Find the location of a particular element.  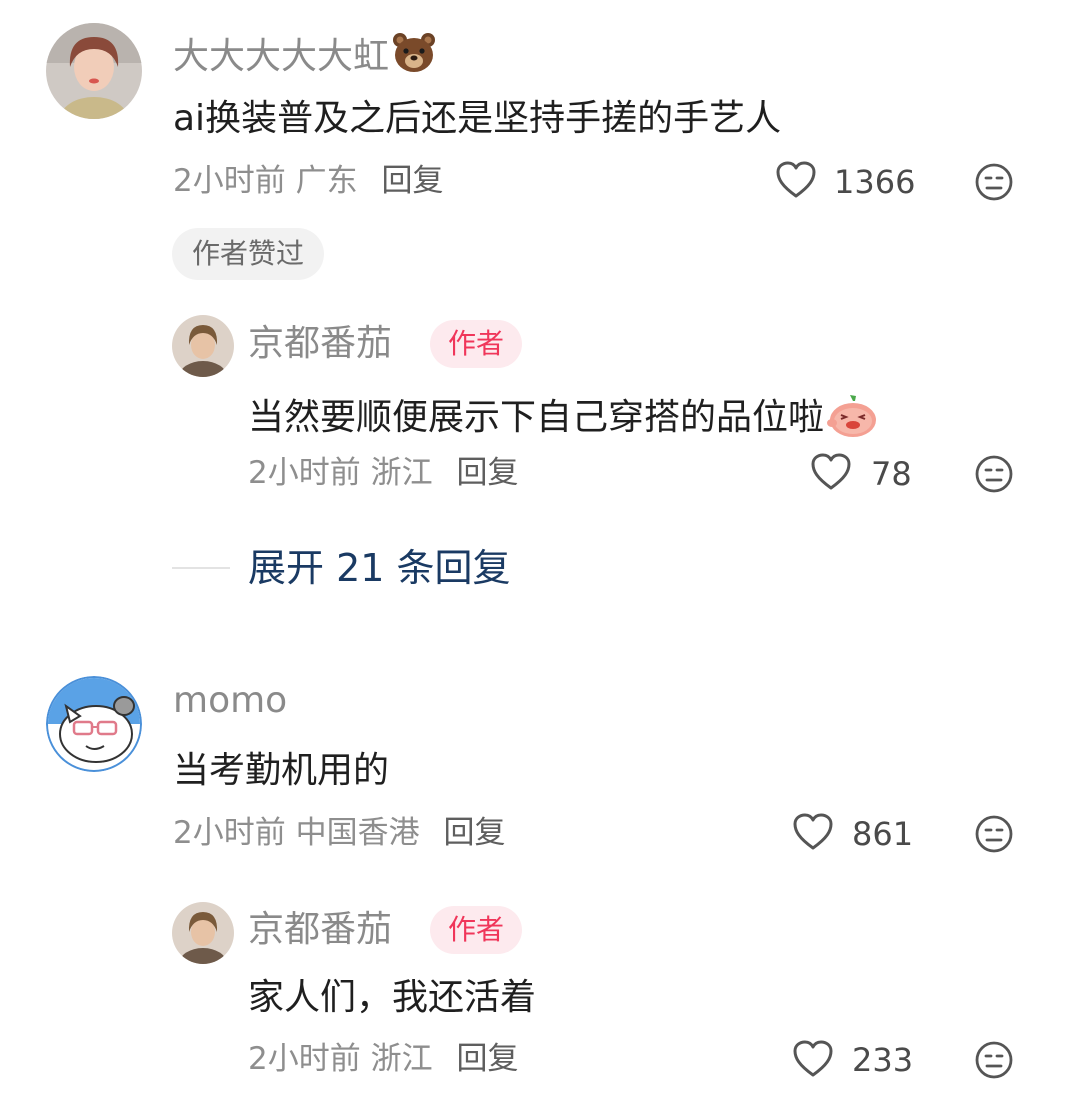

like-count: 1366 is located at coordinates (875, 182).